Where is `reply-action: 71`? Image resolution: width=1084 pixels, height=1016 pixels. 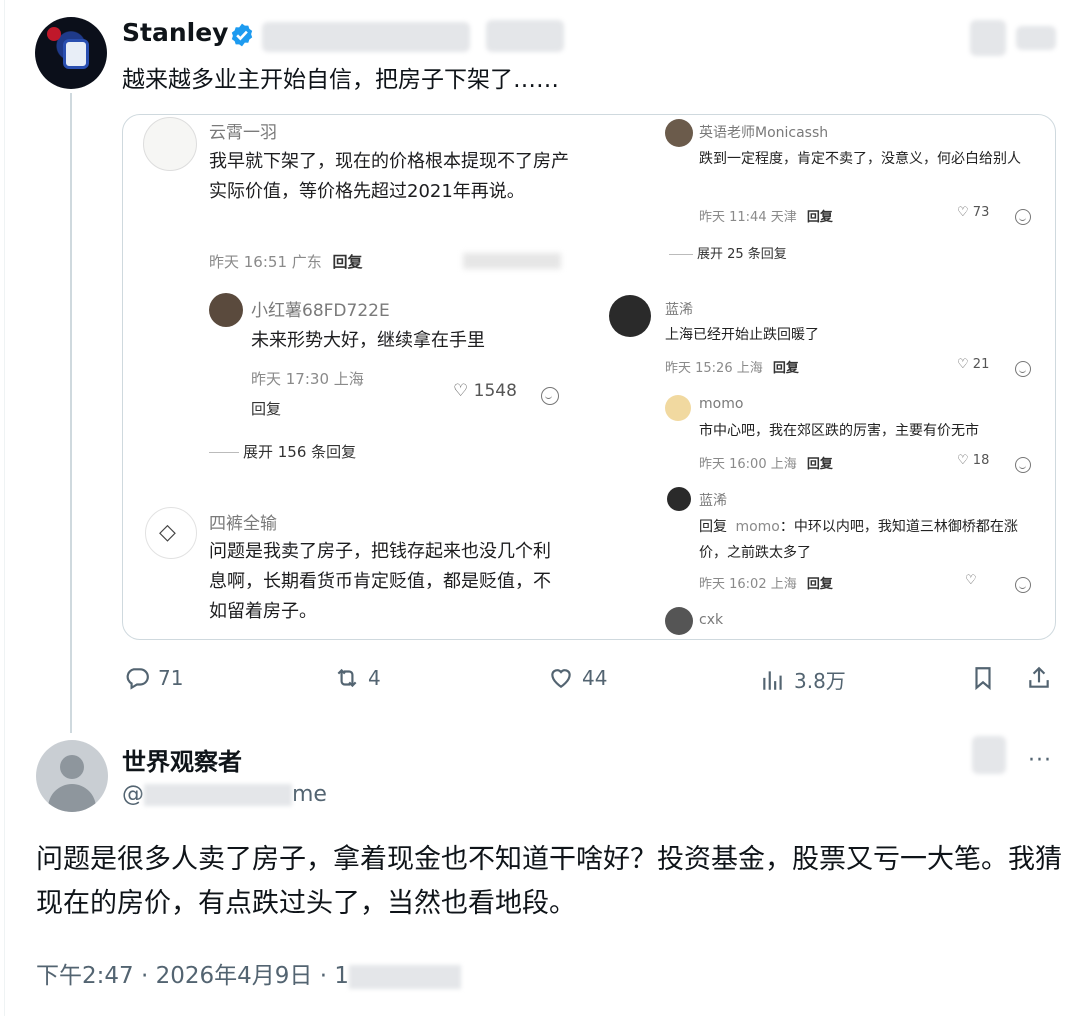
reply-action: 71 is located at coordinates (153, 678).